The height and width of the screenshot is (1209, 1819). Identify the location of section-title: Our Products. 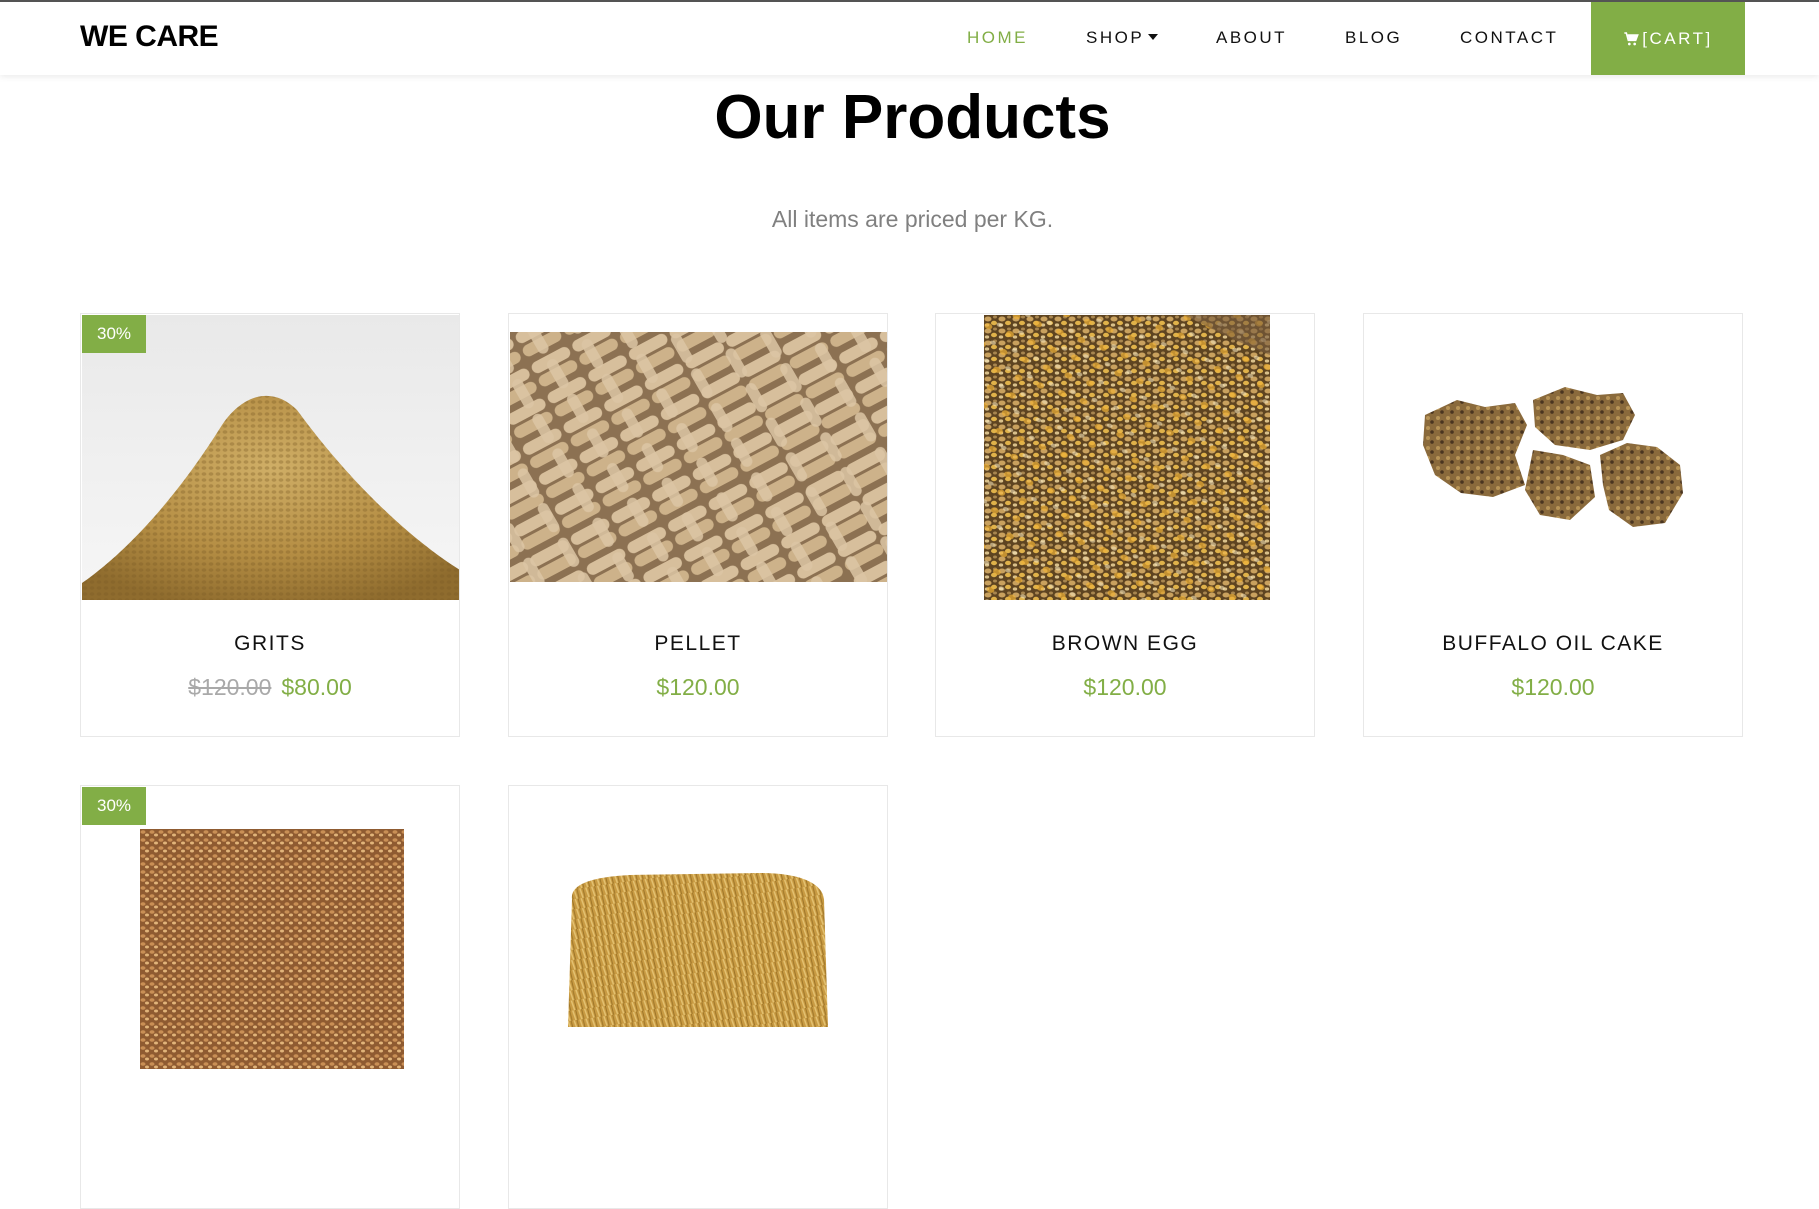
(912, 117).